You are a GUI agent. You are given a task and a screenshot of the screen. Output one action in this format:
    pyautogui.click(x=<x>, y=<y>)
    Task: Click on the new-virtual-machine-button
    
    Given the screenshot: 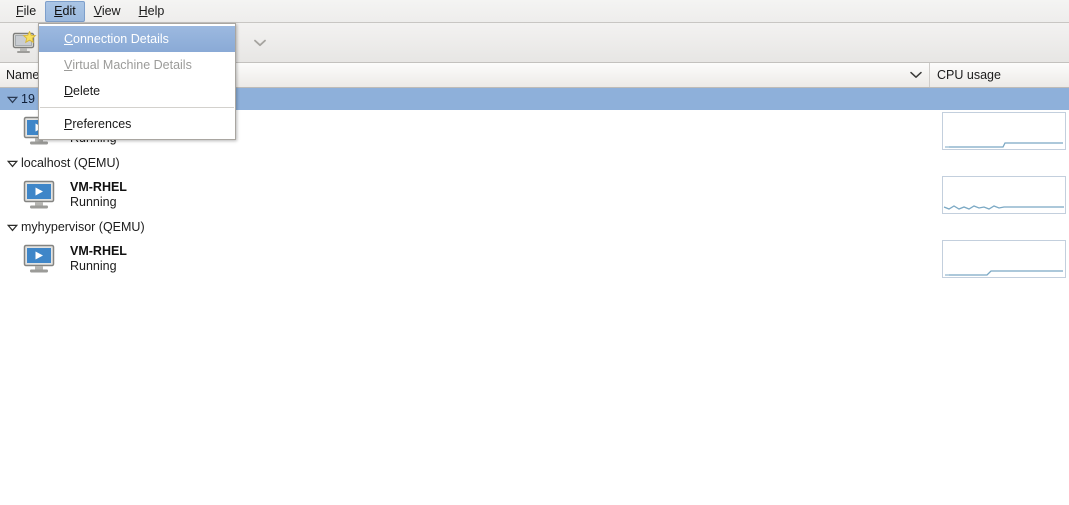 What is the action you would take?
    pyautogui.click(x=25, y=43)
    